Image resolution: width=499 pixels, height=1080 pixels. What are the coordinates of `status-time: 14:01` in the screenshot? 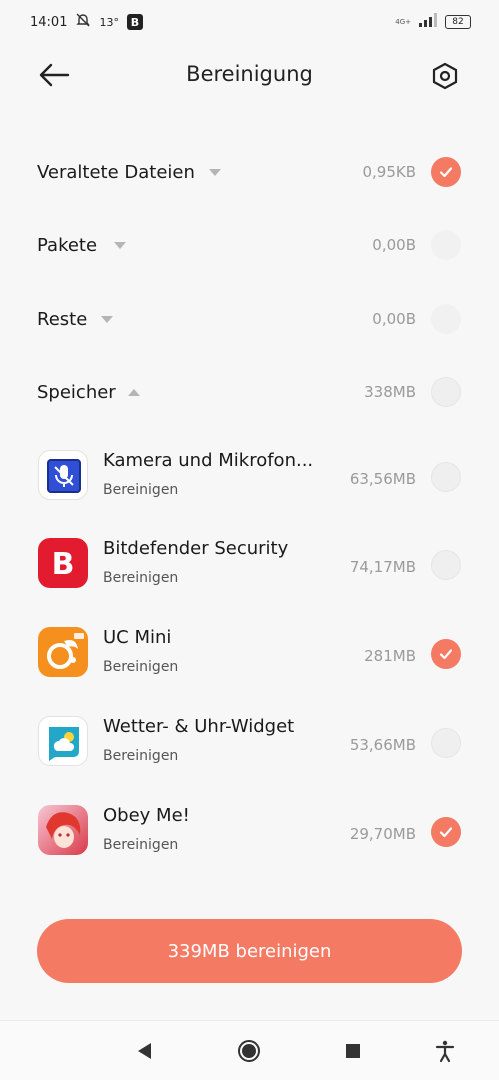 It's located at (49, 22).